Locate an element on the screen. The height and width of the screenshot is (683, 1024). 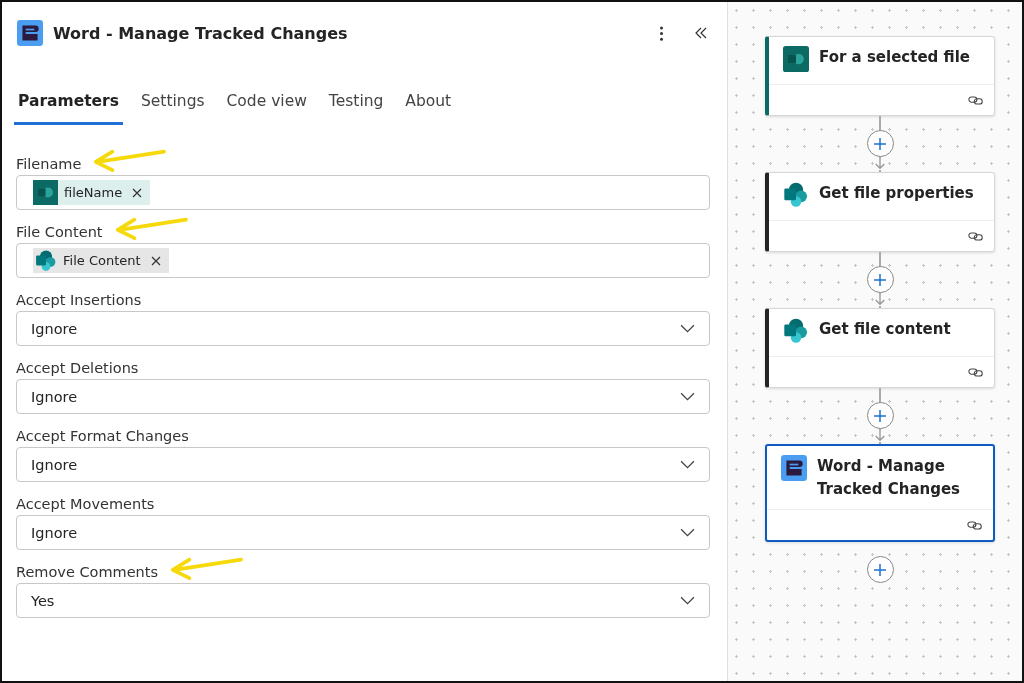
step-title: Get file properties is located at coordinates (896, 193).